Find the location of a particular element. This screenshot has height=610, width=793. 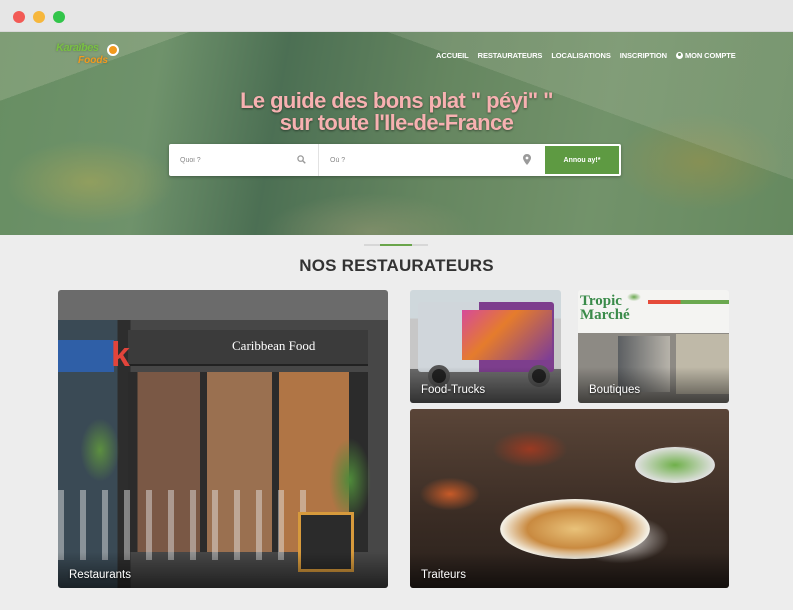

search-bar: Annou ay!* is located at coordinates (395, 160).